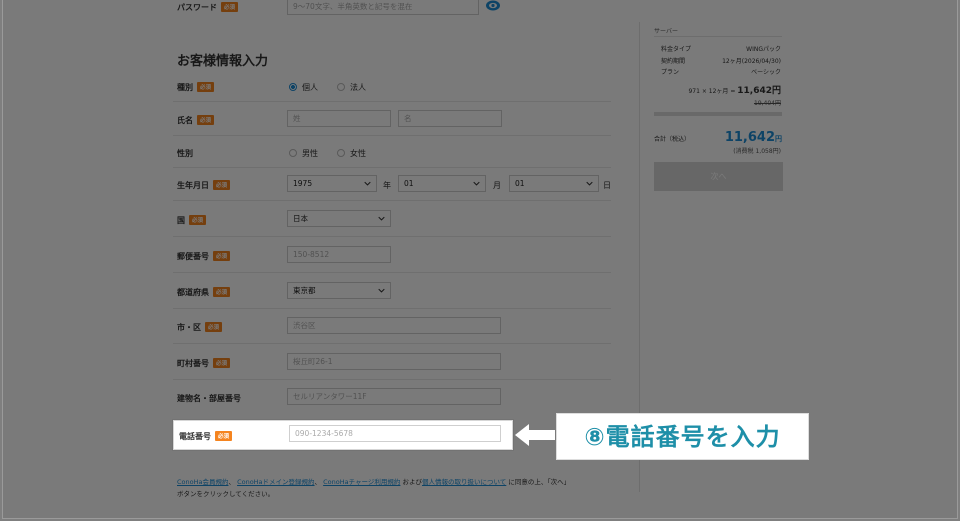 The image size is (960, 521). Describe the element at coordinates (185, 153) in the screenshot. I see `gender-label: 性別` at that location.